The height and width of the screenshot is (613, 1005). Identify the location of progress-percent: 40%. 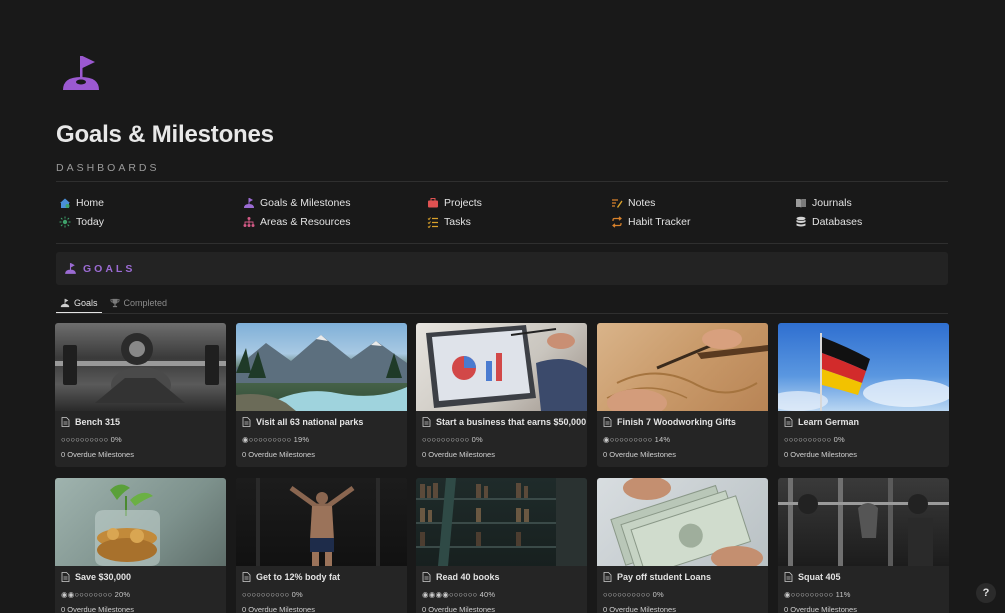
(487, 594).